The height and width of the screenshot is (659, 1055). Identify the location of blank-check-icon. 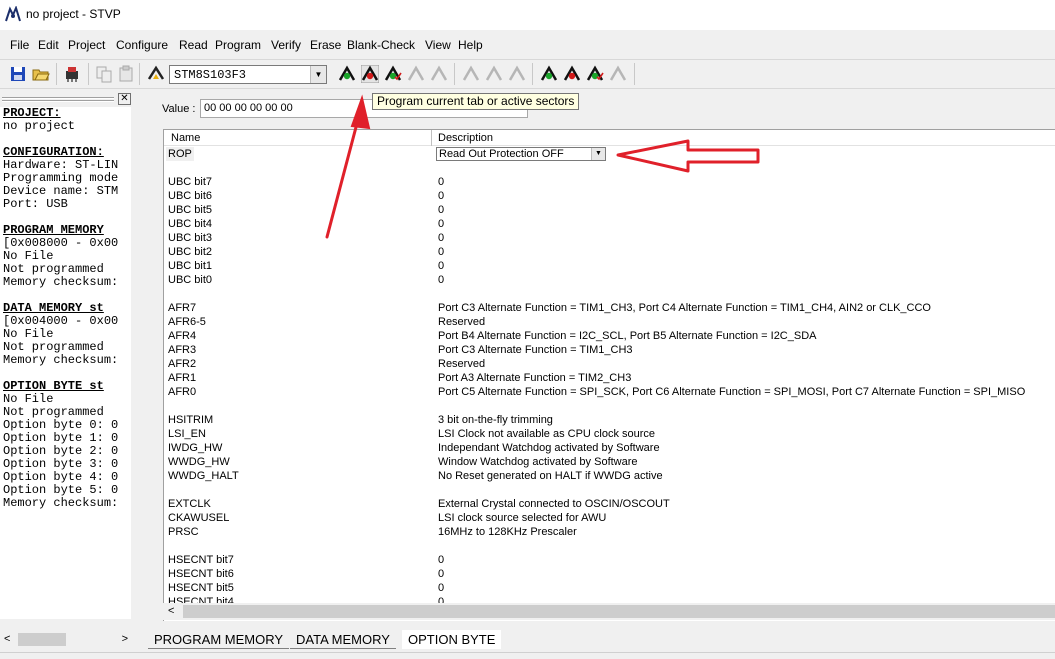
(439, 74).